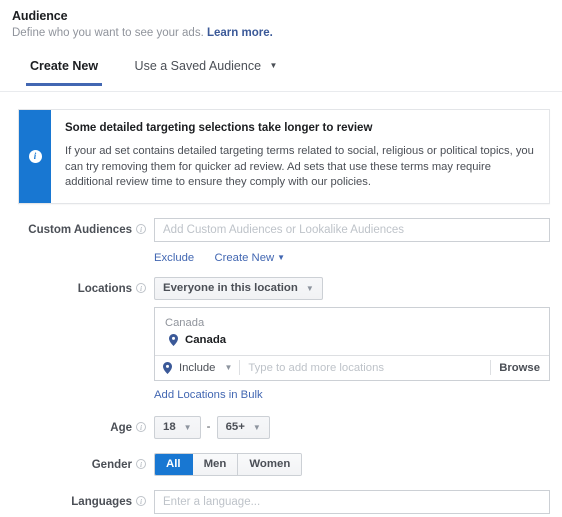 The width and height of the screenshot is (562, 517). I want to click on info-icon: i, so click(35, 156).